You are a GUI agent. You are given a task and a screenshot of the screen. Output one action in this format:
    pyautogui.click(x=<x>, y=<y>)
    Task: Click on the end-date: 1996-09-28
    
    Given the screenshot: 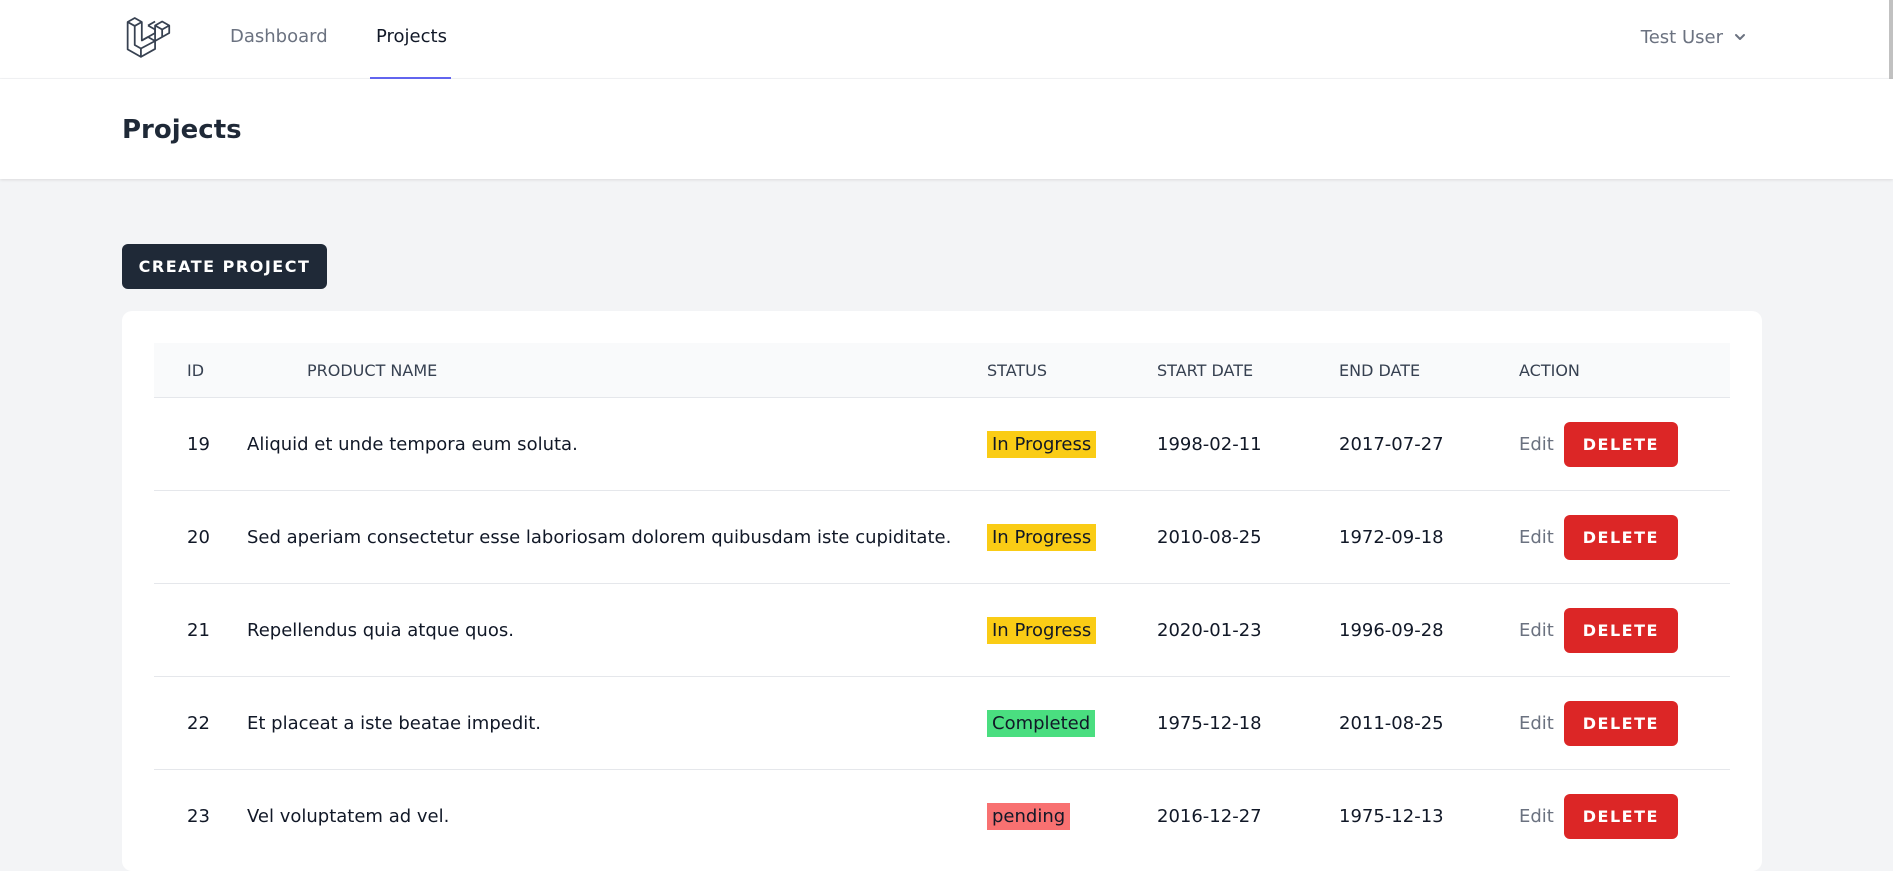 What is the action you would take?
    pyautogui.click(x=1429, y=630)
    